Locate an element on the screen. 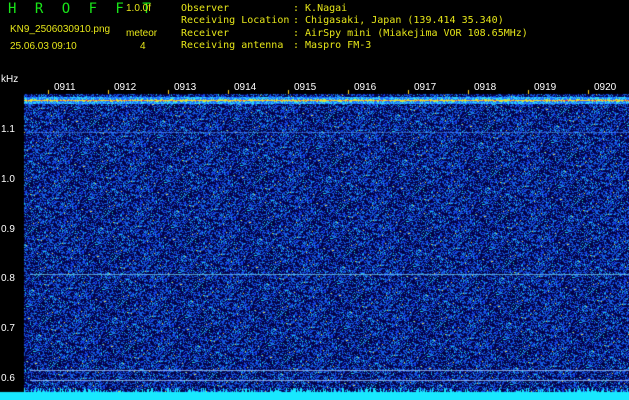 Image resolution: width=629 pixels, height=400 pixels. x-tick-label: 0920 is located at coordinates (605, 87).